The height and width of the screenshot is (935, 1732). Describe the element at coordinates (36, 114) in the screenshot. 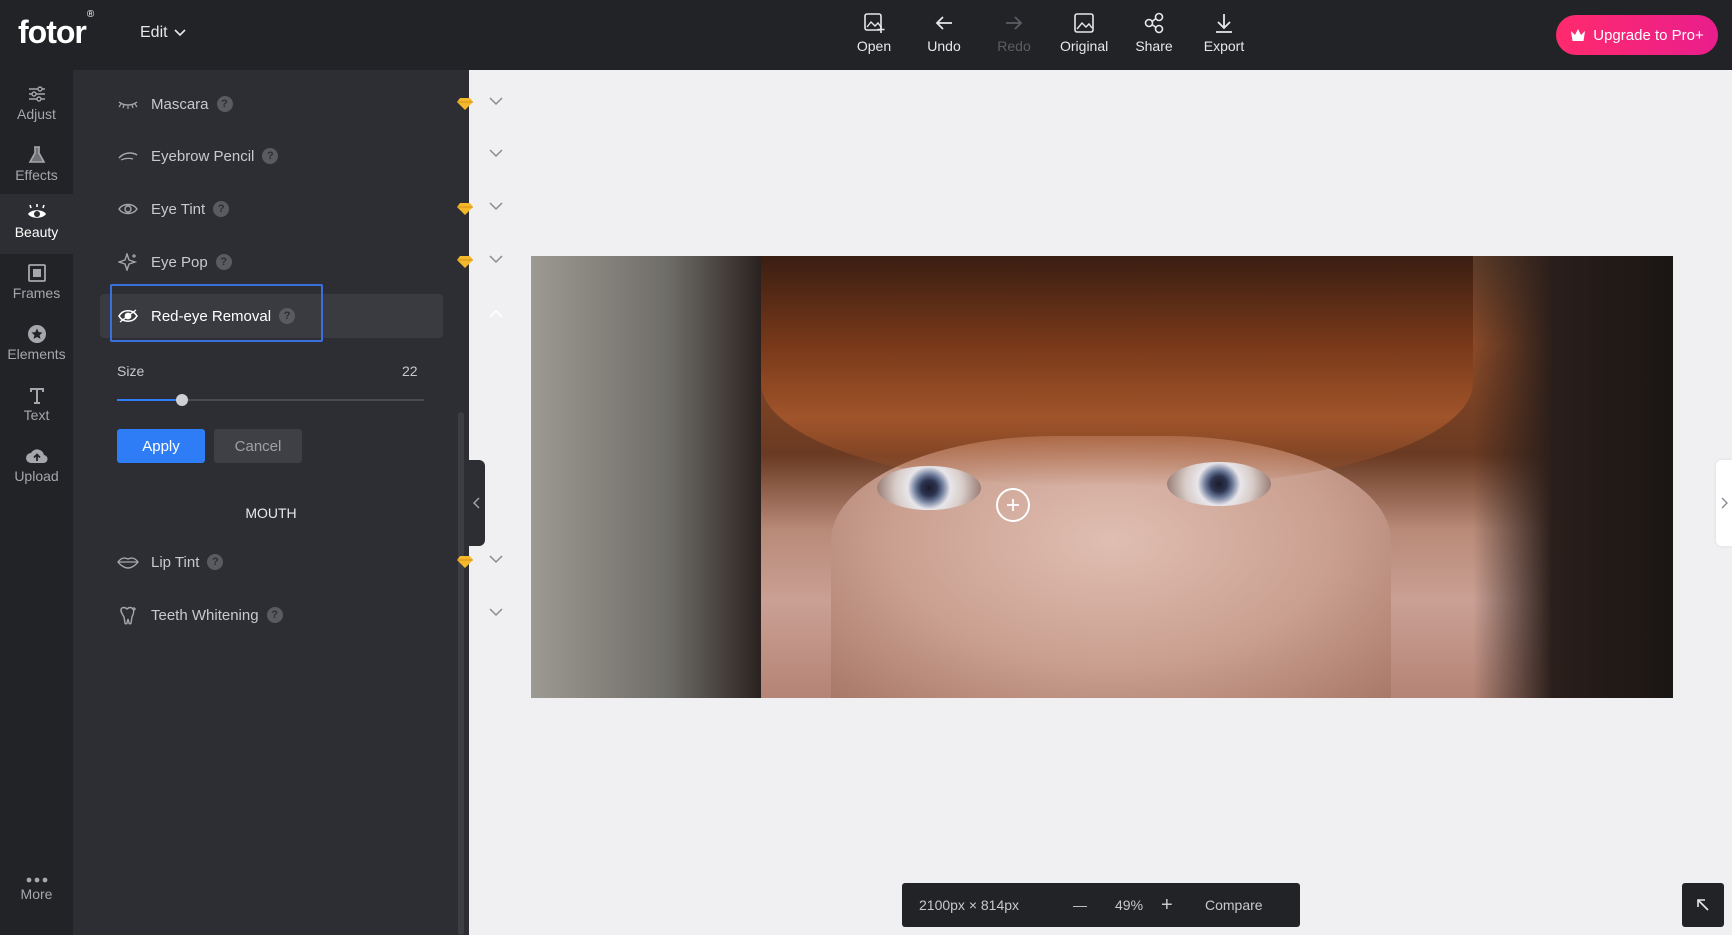

I see `rail-label-adjust: Adjust` at that location.